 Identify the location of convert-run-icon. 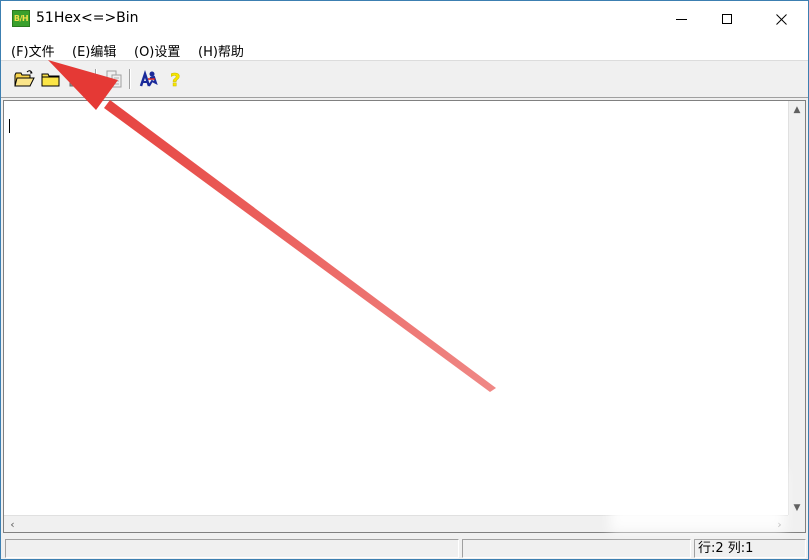
(148, 78).